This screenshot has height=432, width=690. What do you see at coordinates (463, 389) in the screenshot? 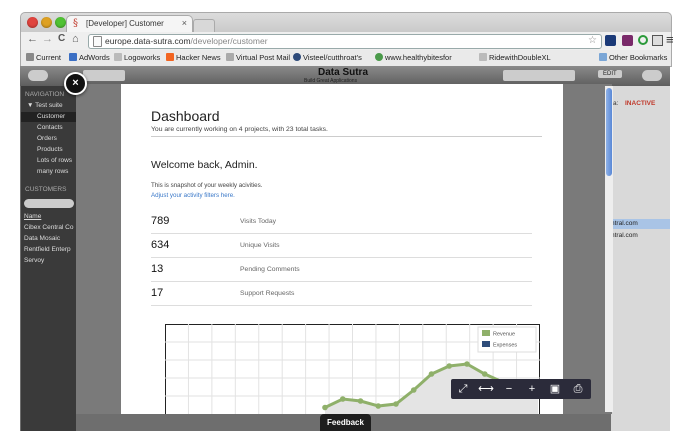
I see `fit-icon: ⤢` at bounding box center [463, 389].